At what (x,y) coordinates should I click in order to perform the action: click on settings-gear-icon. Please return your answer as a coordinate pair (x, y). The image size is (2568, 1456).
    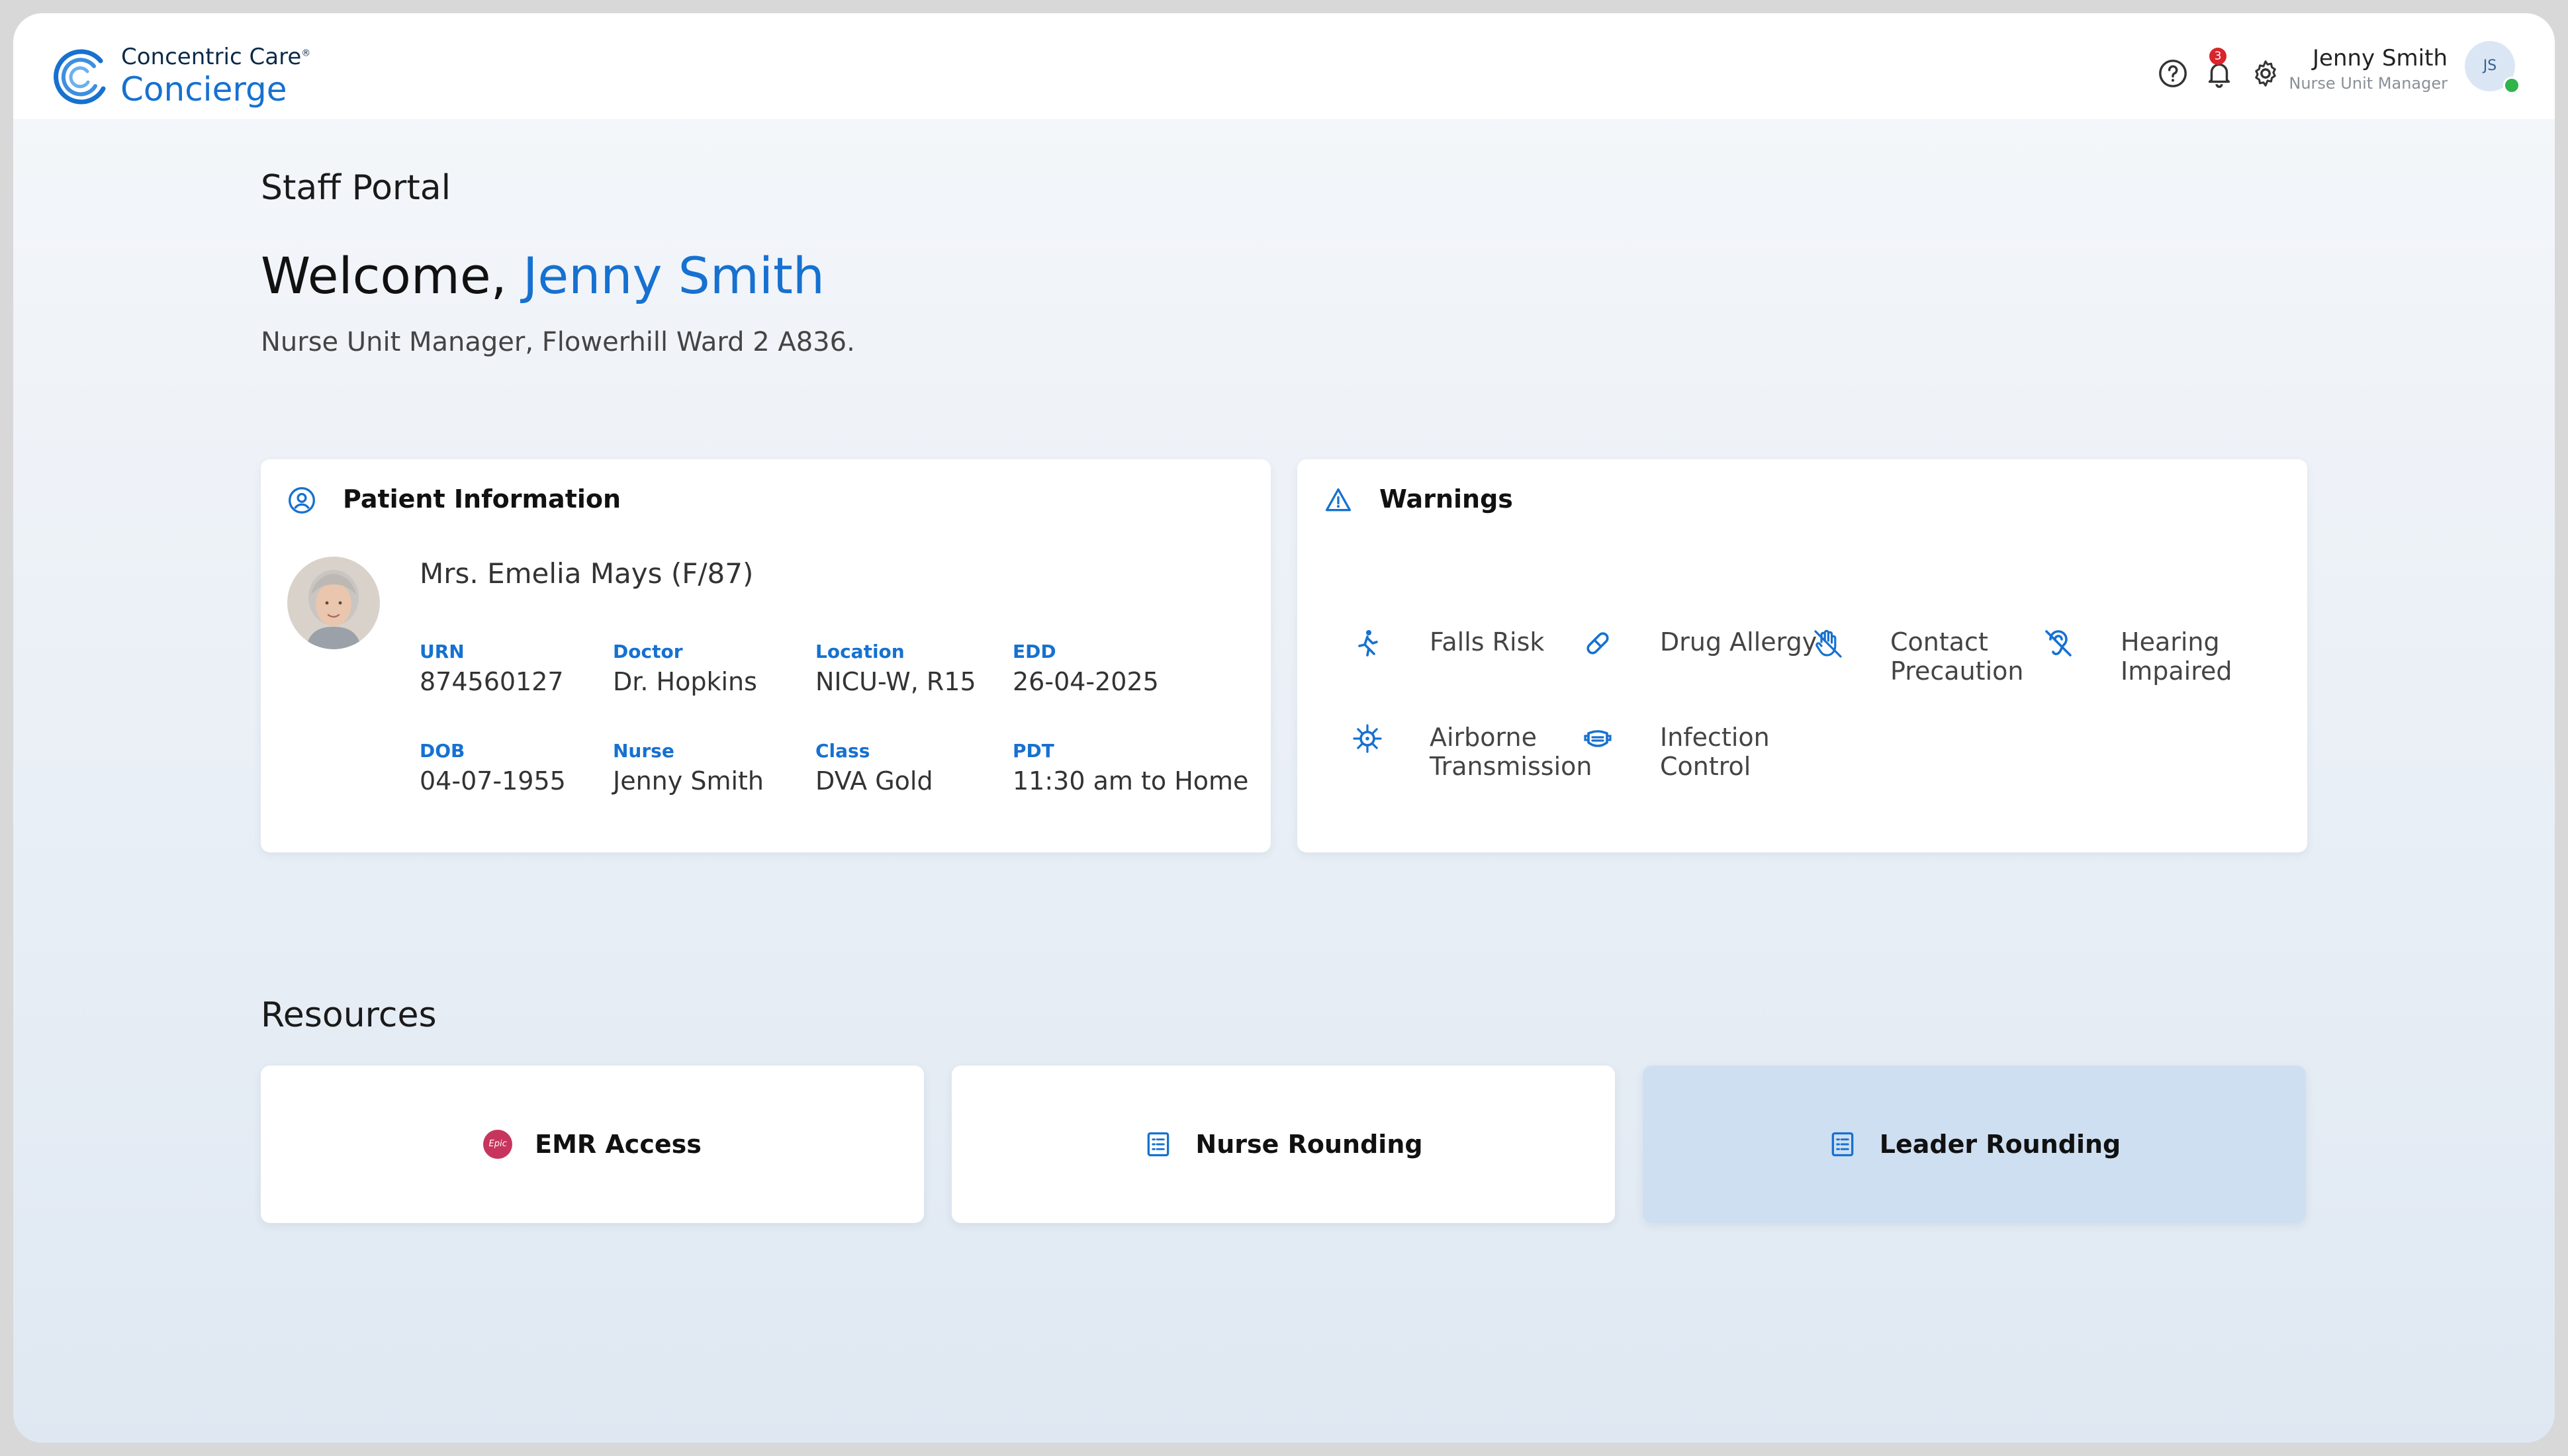
    Looking at the image, I should click on (2265, 73).